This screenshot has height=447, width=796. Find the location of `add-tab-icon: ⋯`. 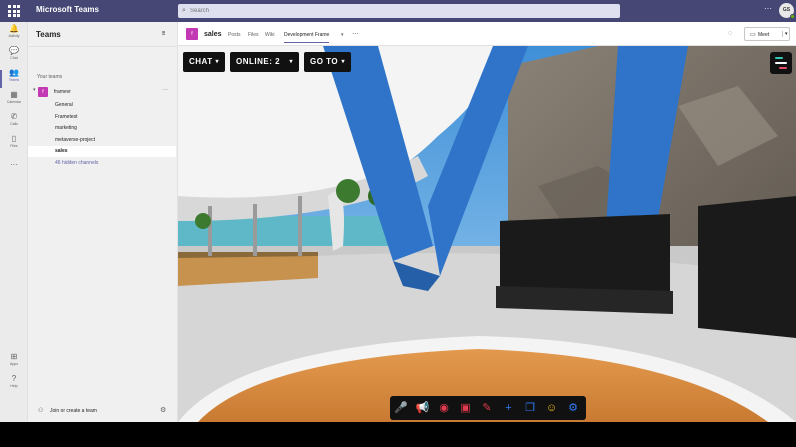

add-tab-icon: ⋯ is located at coordinates (355, 34).